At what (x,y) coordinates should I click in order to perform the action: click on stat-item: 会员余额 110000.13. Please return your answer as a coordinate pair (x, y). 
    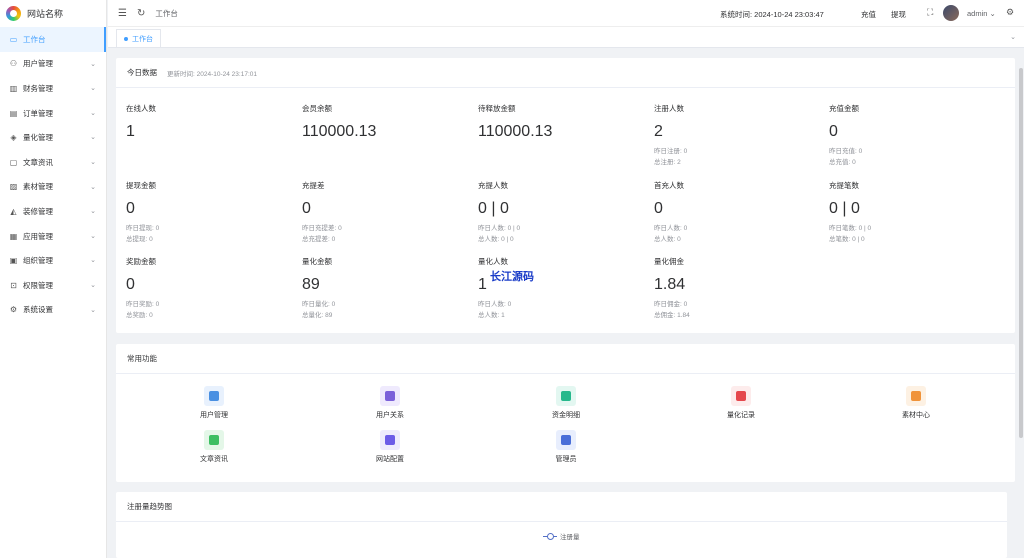
    Looking at the image, I should click on (339, 122).